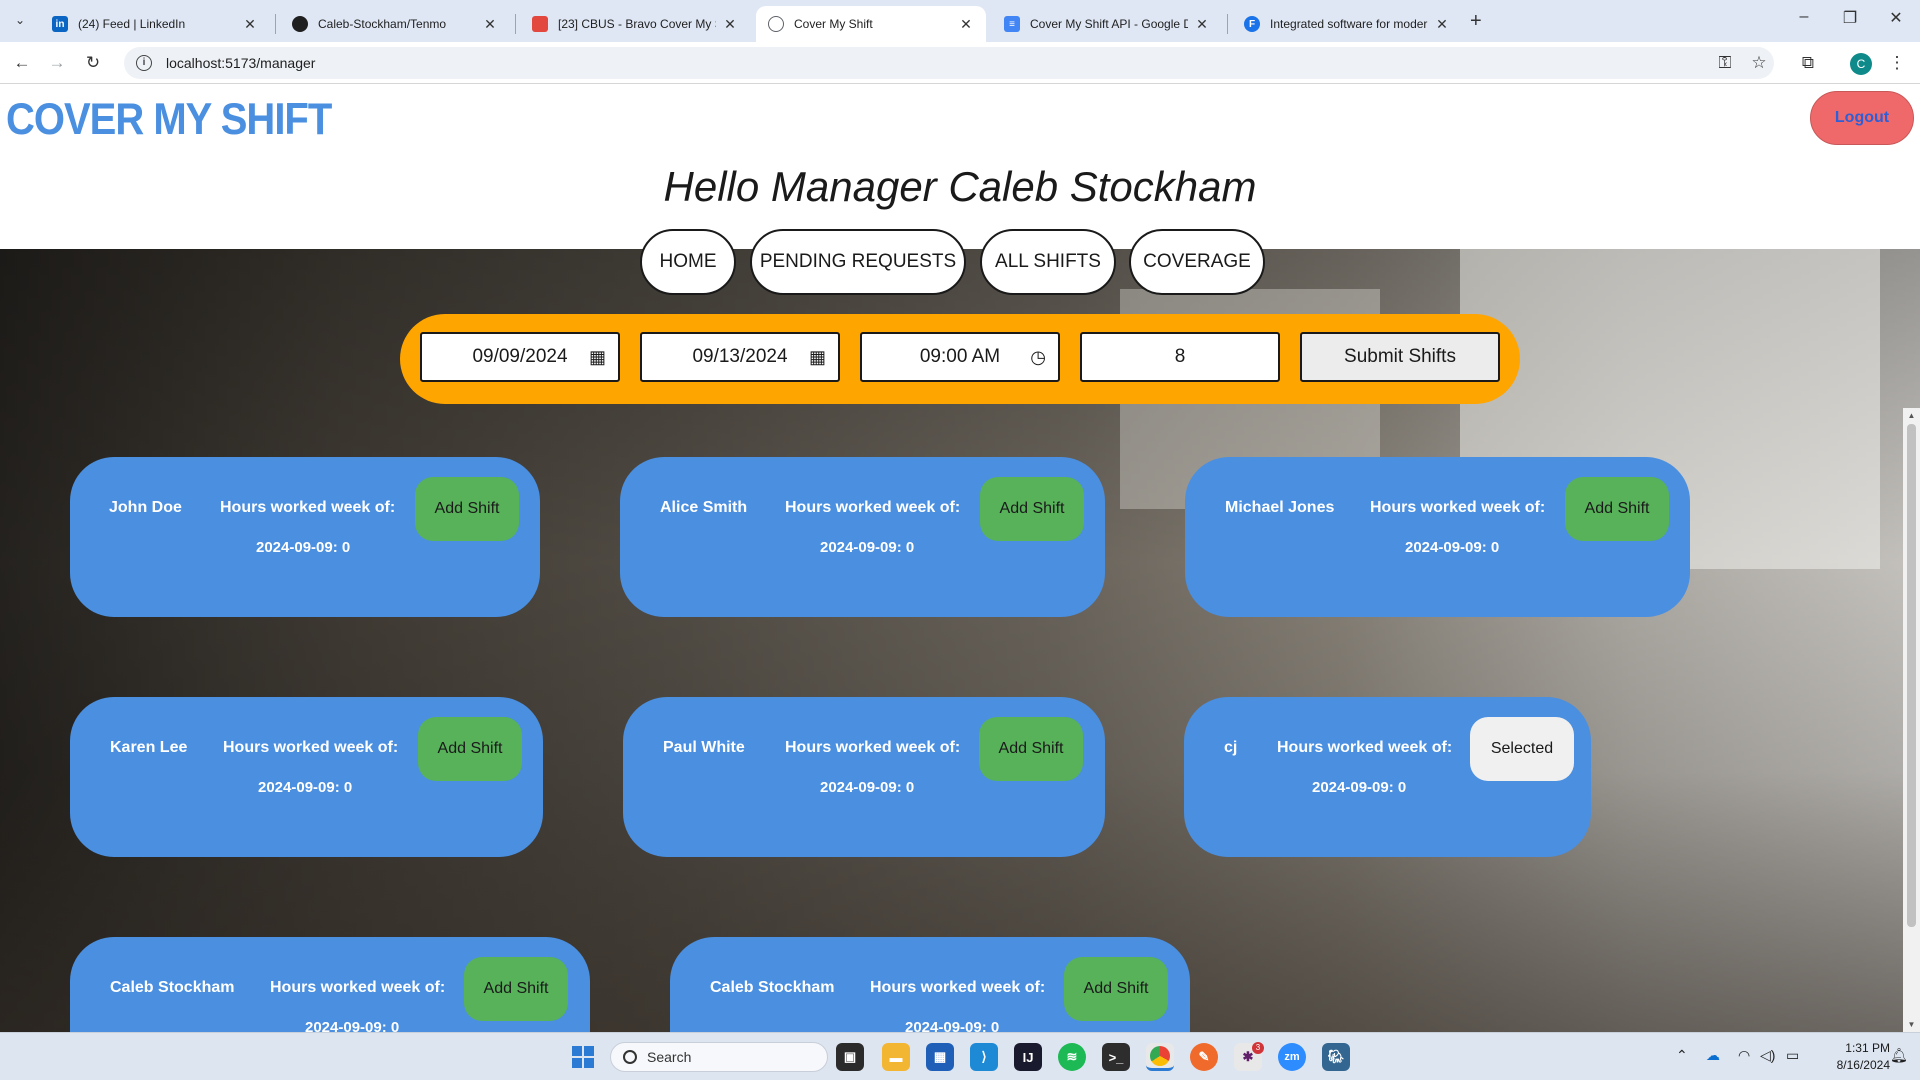 The height and width of the screenshot is (1080, 1920). What do you see at coordinates (1897, 63) in the screenshot?
I see `chrome-menu-icon: ⋮` at bounding box center [1897, 63].